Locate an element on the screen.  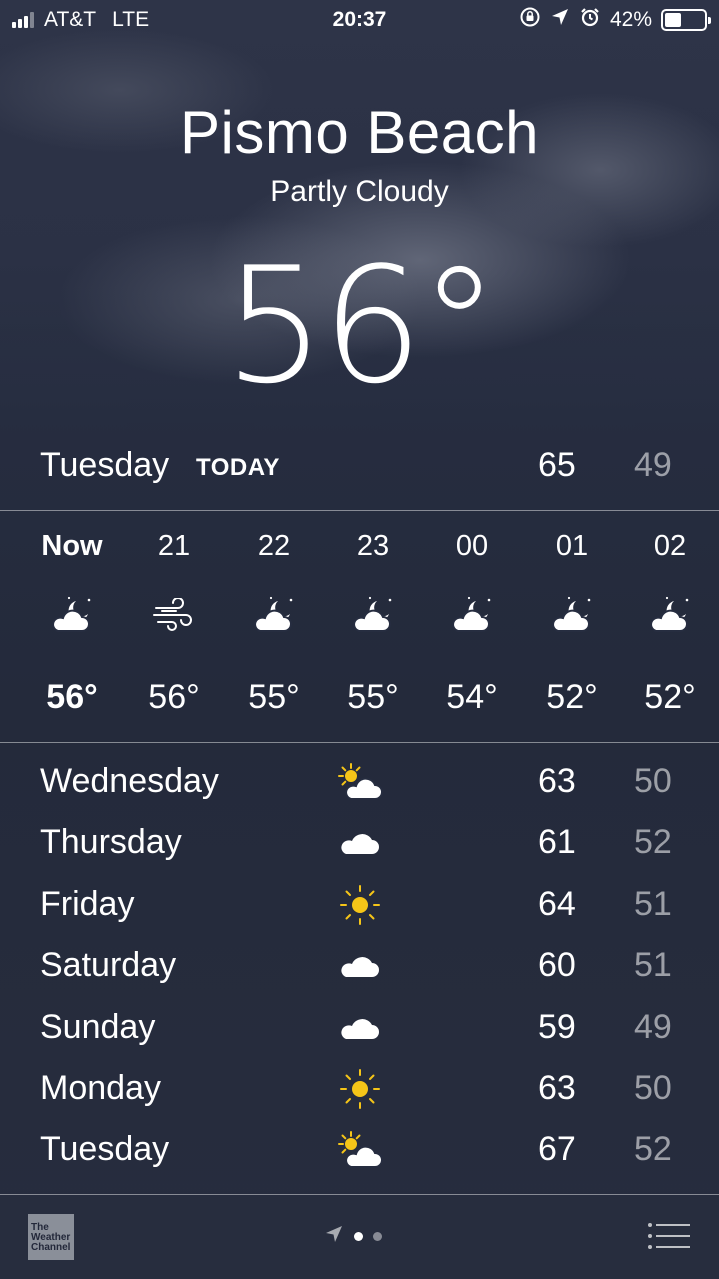
logo-line: Channel is located at coordinates (51, 1247).